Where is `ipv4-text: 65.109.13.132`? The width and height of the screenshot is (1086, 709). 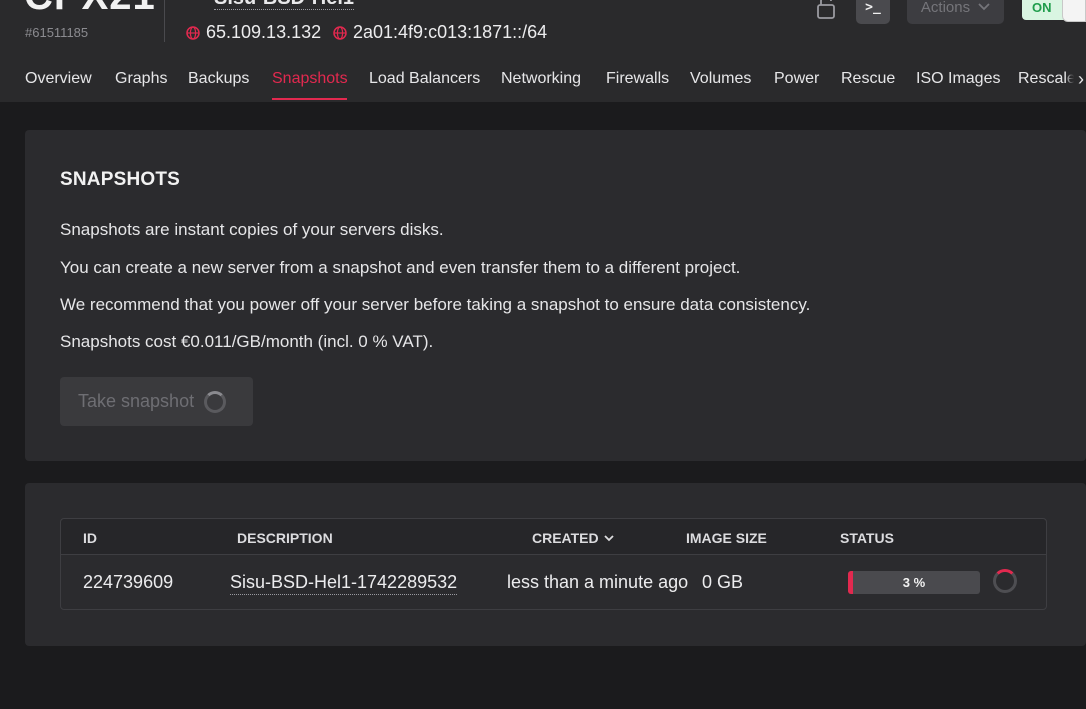 ipv4-text: 65.109.13.132 is located at coordinates (264, 32).